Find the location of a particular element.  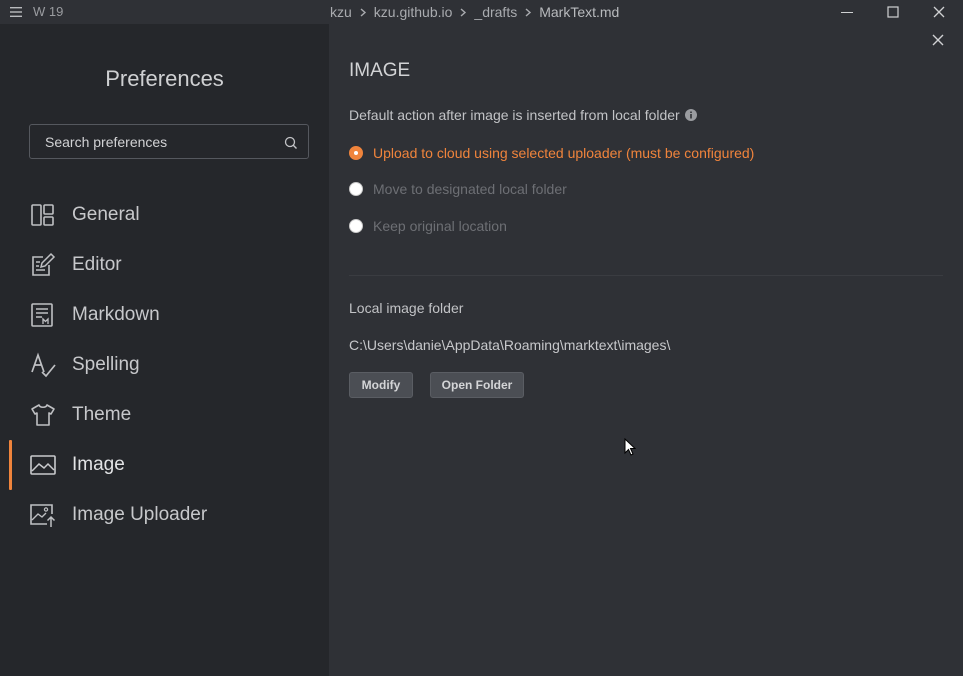

minimize-button is located at coordinates (847, 12).